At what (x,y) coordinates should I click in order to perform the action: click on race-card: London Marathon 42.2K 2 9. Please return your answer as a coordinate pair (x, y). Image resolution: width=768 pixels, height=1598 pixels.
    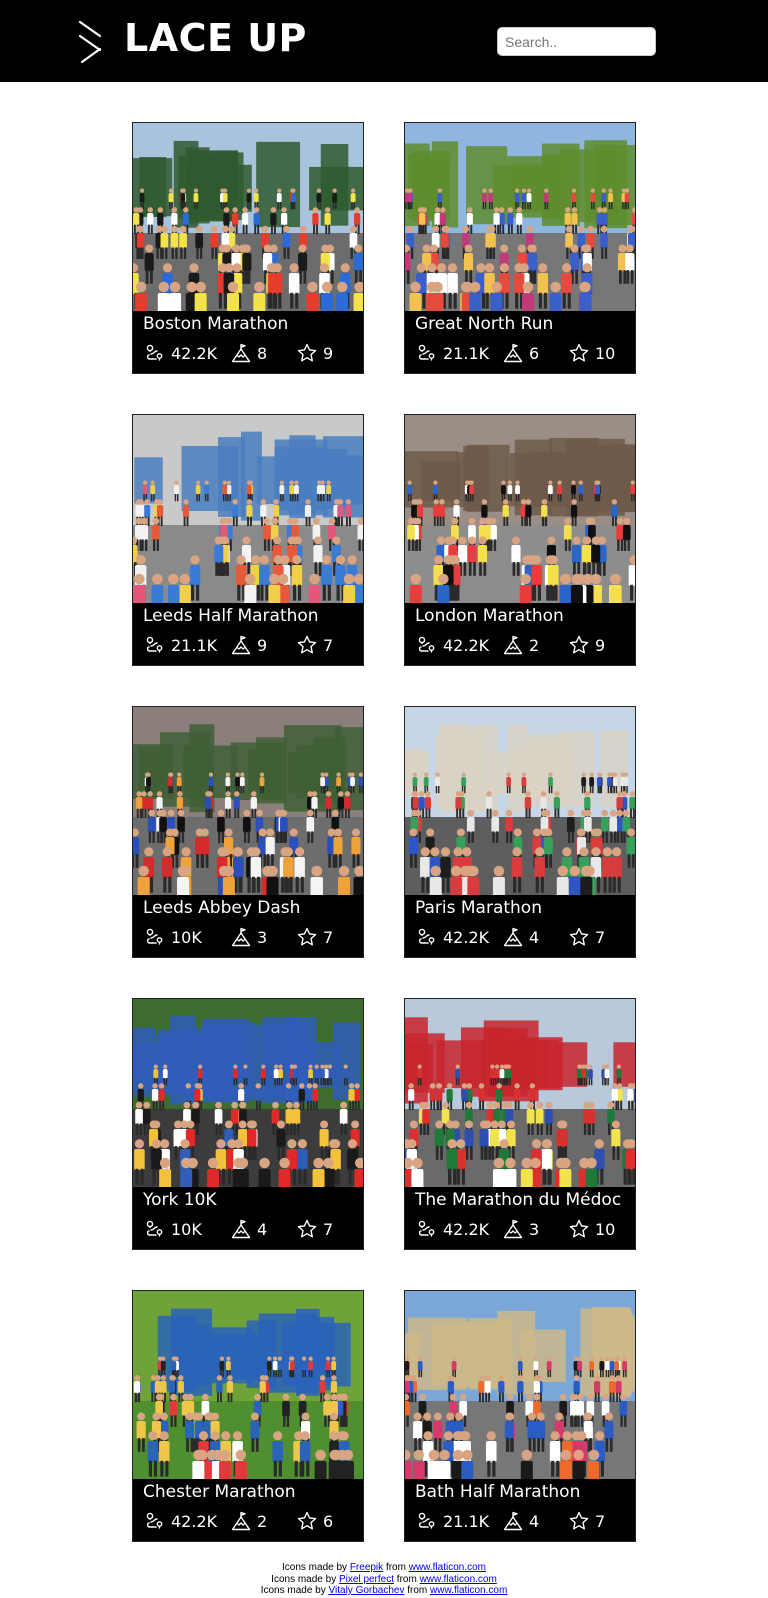
    Looking at the image, I should click on (520, 540).